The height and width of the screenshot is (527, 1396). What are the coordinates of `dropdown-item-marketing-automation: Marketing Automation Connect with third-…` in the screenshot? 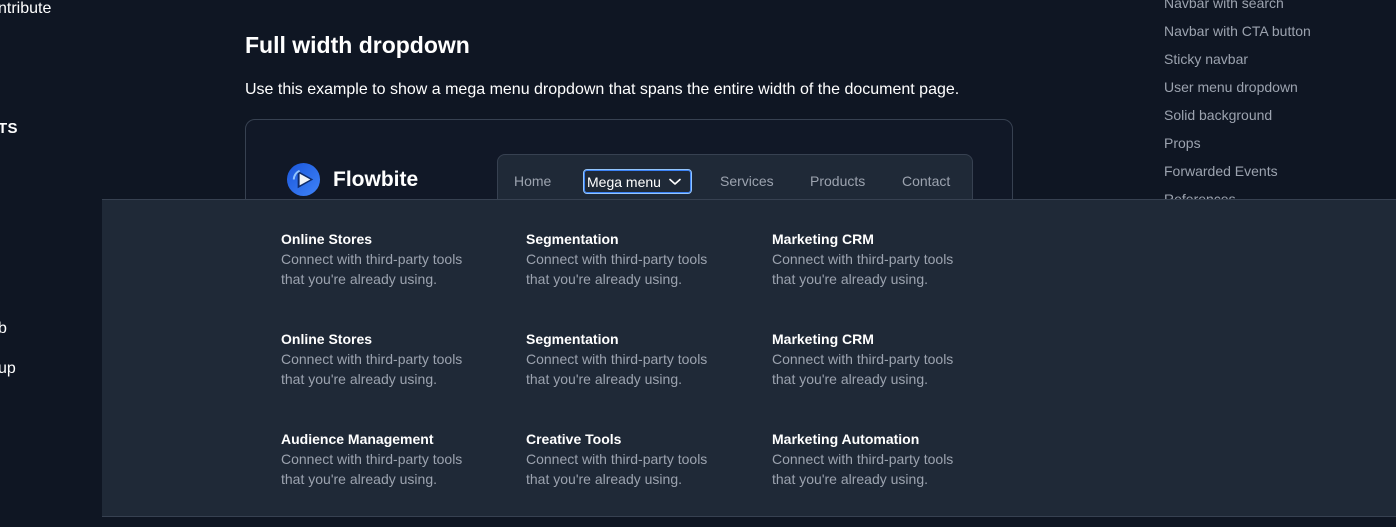 It's located at (887, 459).